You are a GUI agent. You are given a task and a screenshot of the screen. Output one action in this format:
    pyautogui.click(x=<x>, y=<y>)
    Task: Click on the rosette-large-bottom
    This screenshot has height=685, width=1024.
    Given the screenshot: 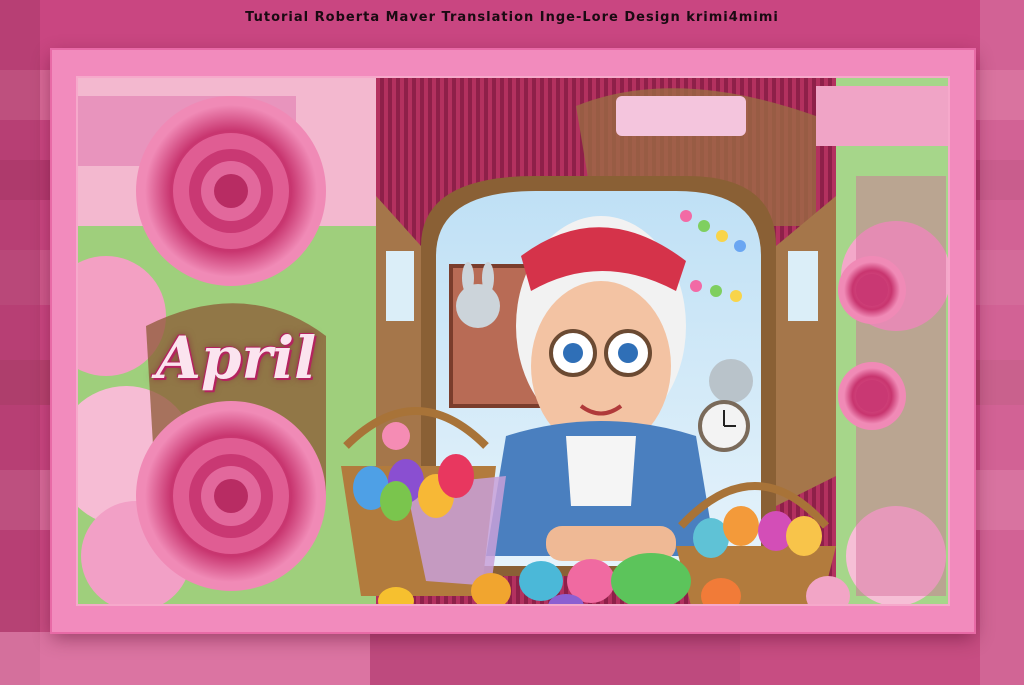 What is the action you would take?
    pyautogui.click(x=231, y=496)
    